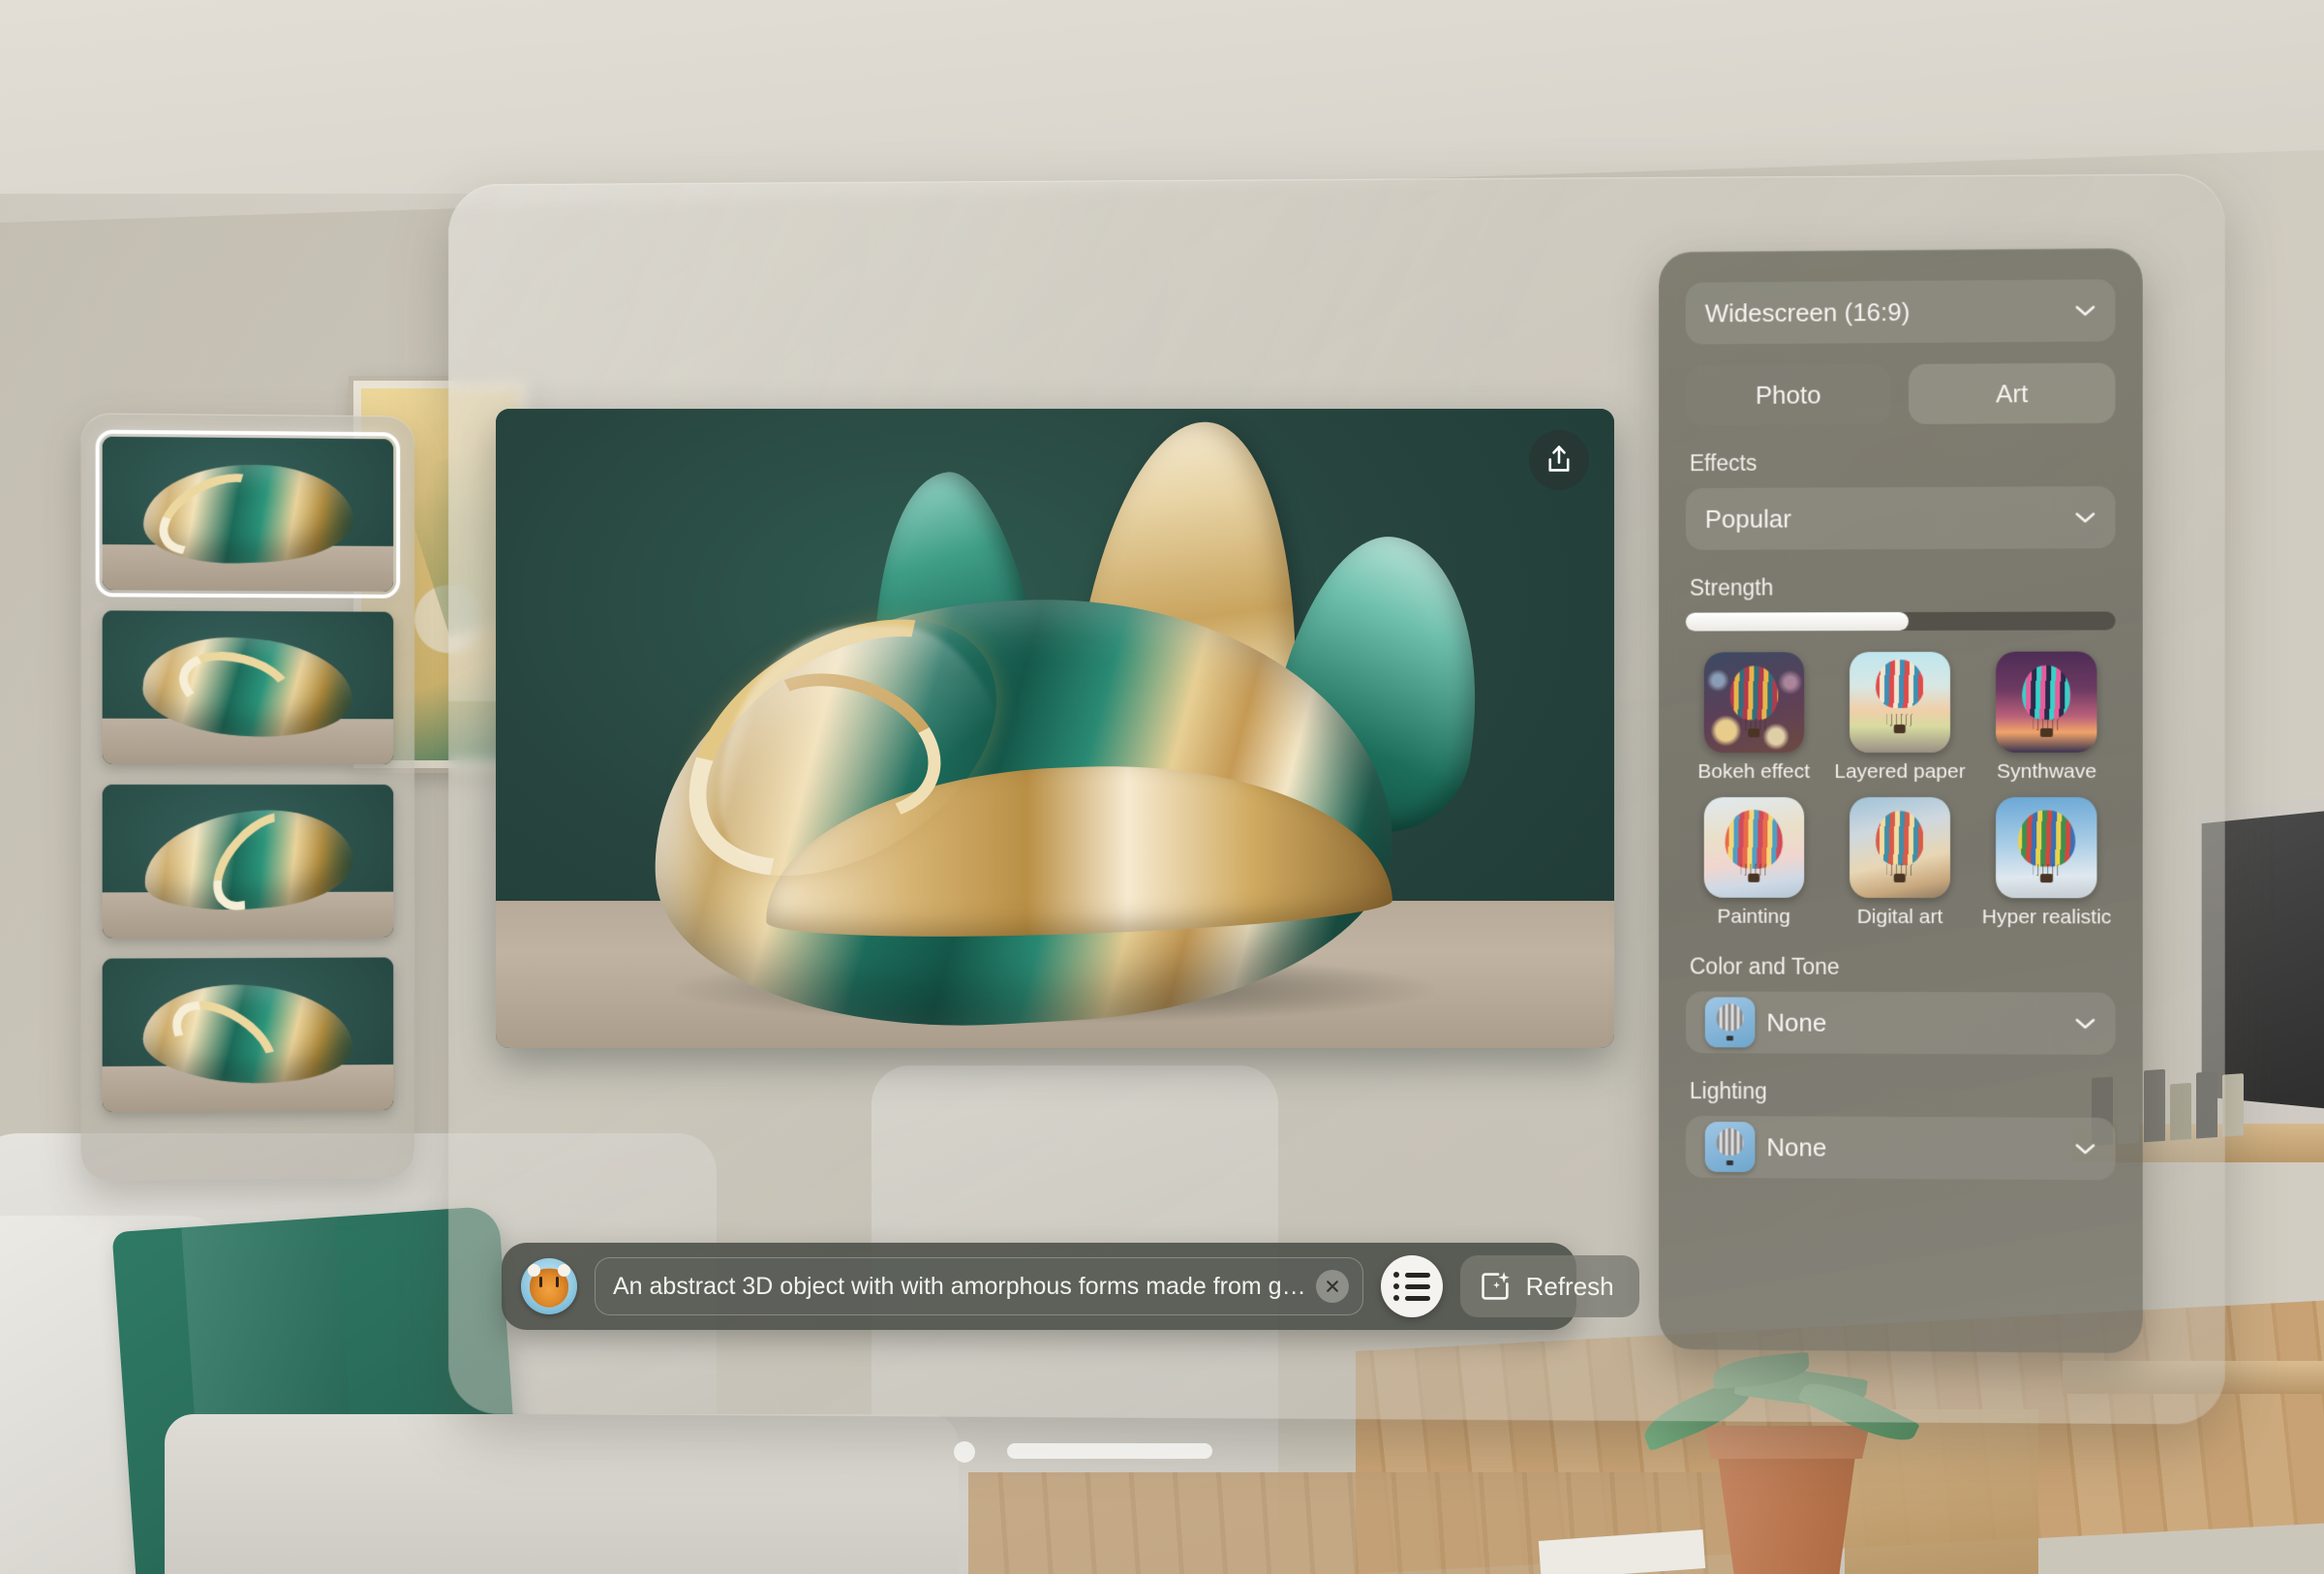 The image size is (2324, 1574). What do you see at coordinates (1808, 311) in the screenshot?
I see `aspect-ratio-value: Widescreen (16:9)` at bounding box center [1808, 311].